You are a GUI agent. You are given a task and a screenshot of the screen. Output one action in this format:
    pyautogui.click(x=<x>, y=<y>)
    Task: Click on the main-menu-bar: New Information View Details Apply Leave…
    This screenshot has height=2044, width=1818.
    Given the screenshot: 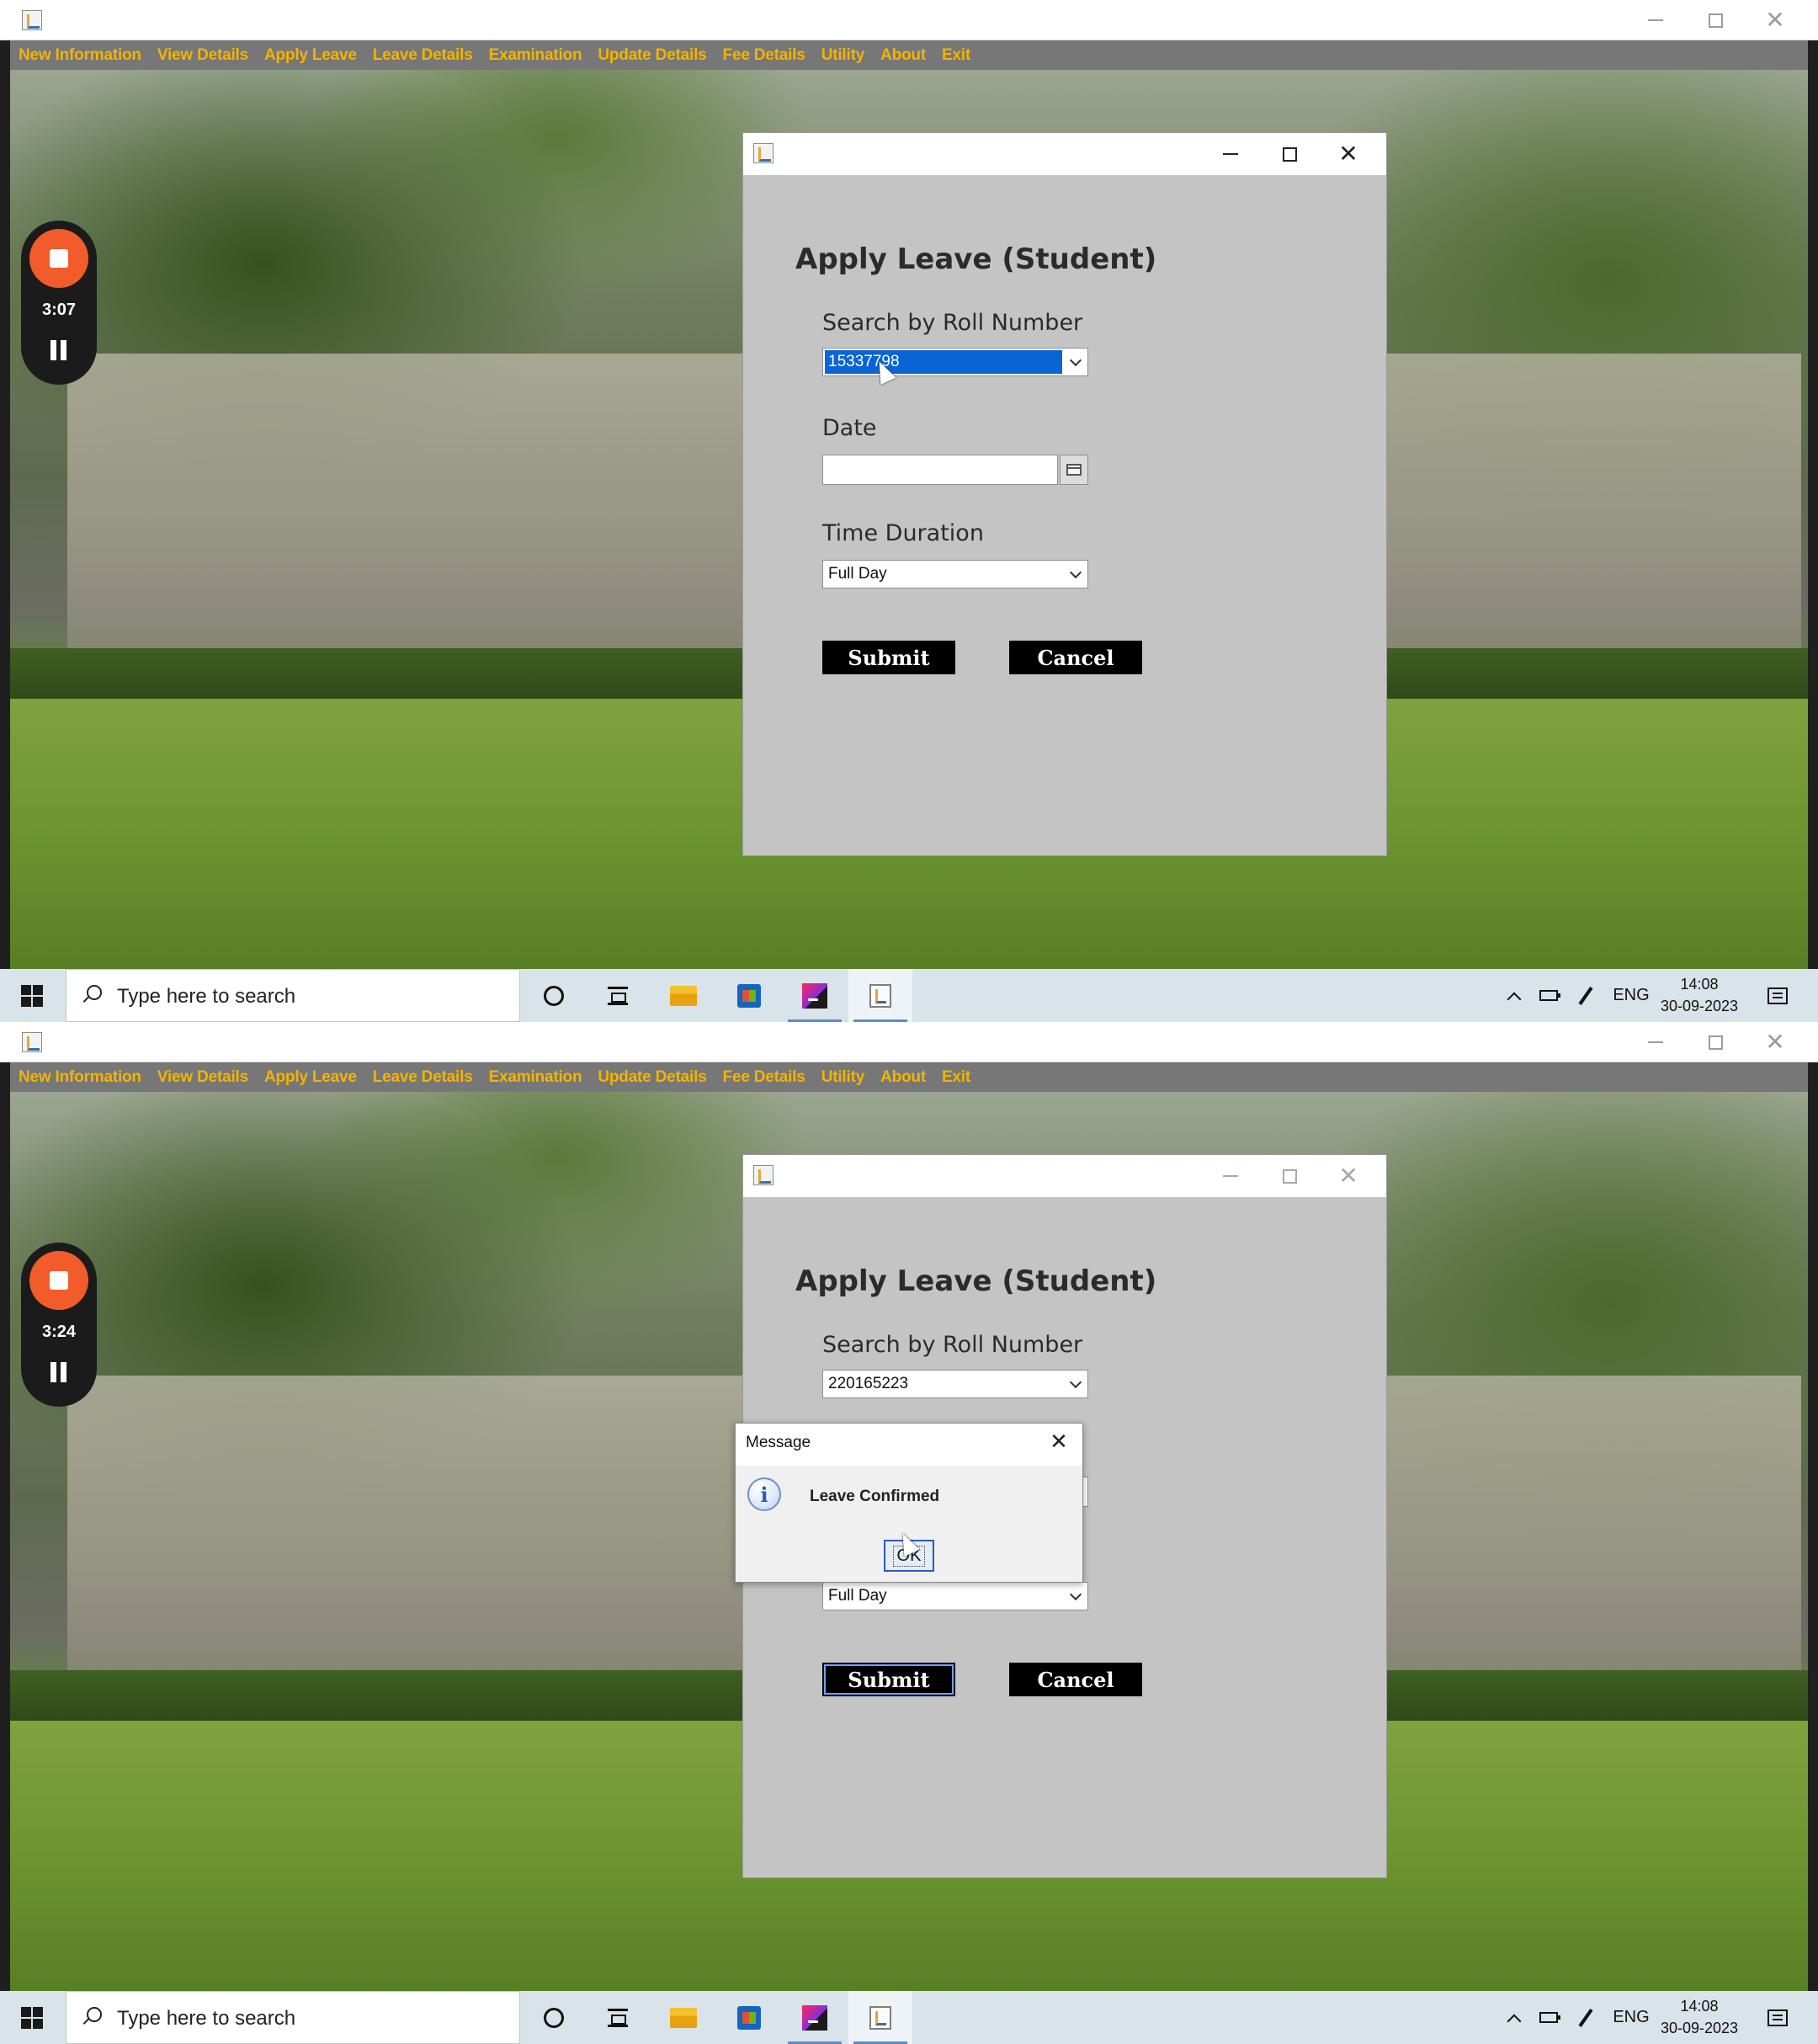 What is the action you would take?
    pyautogui.click(x=909, y=55)
    